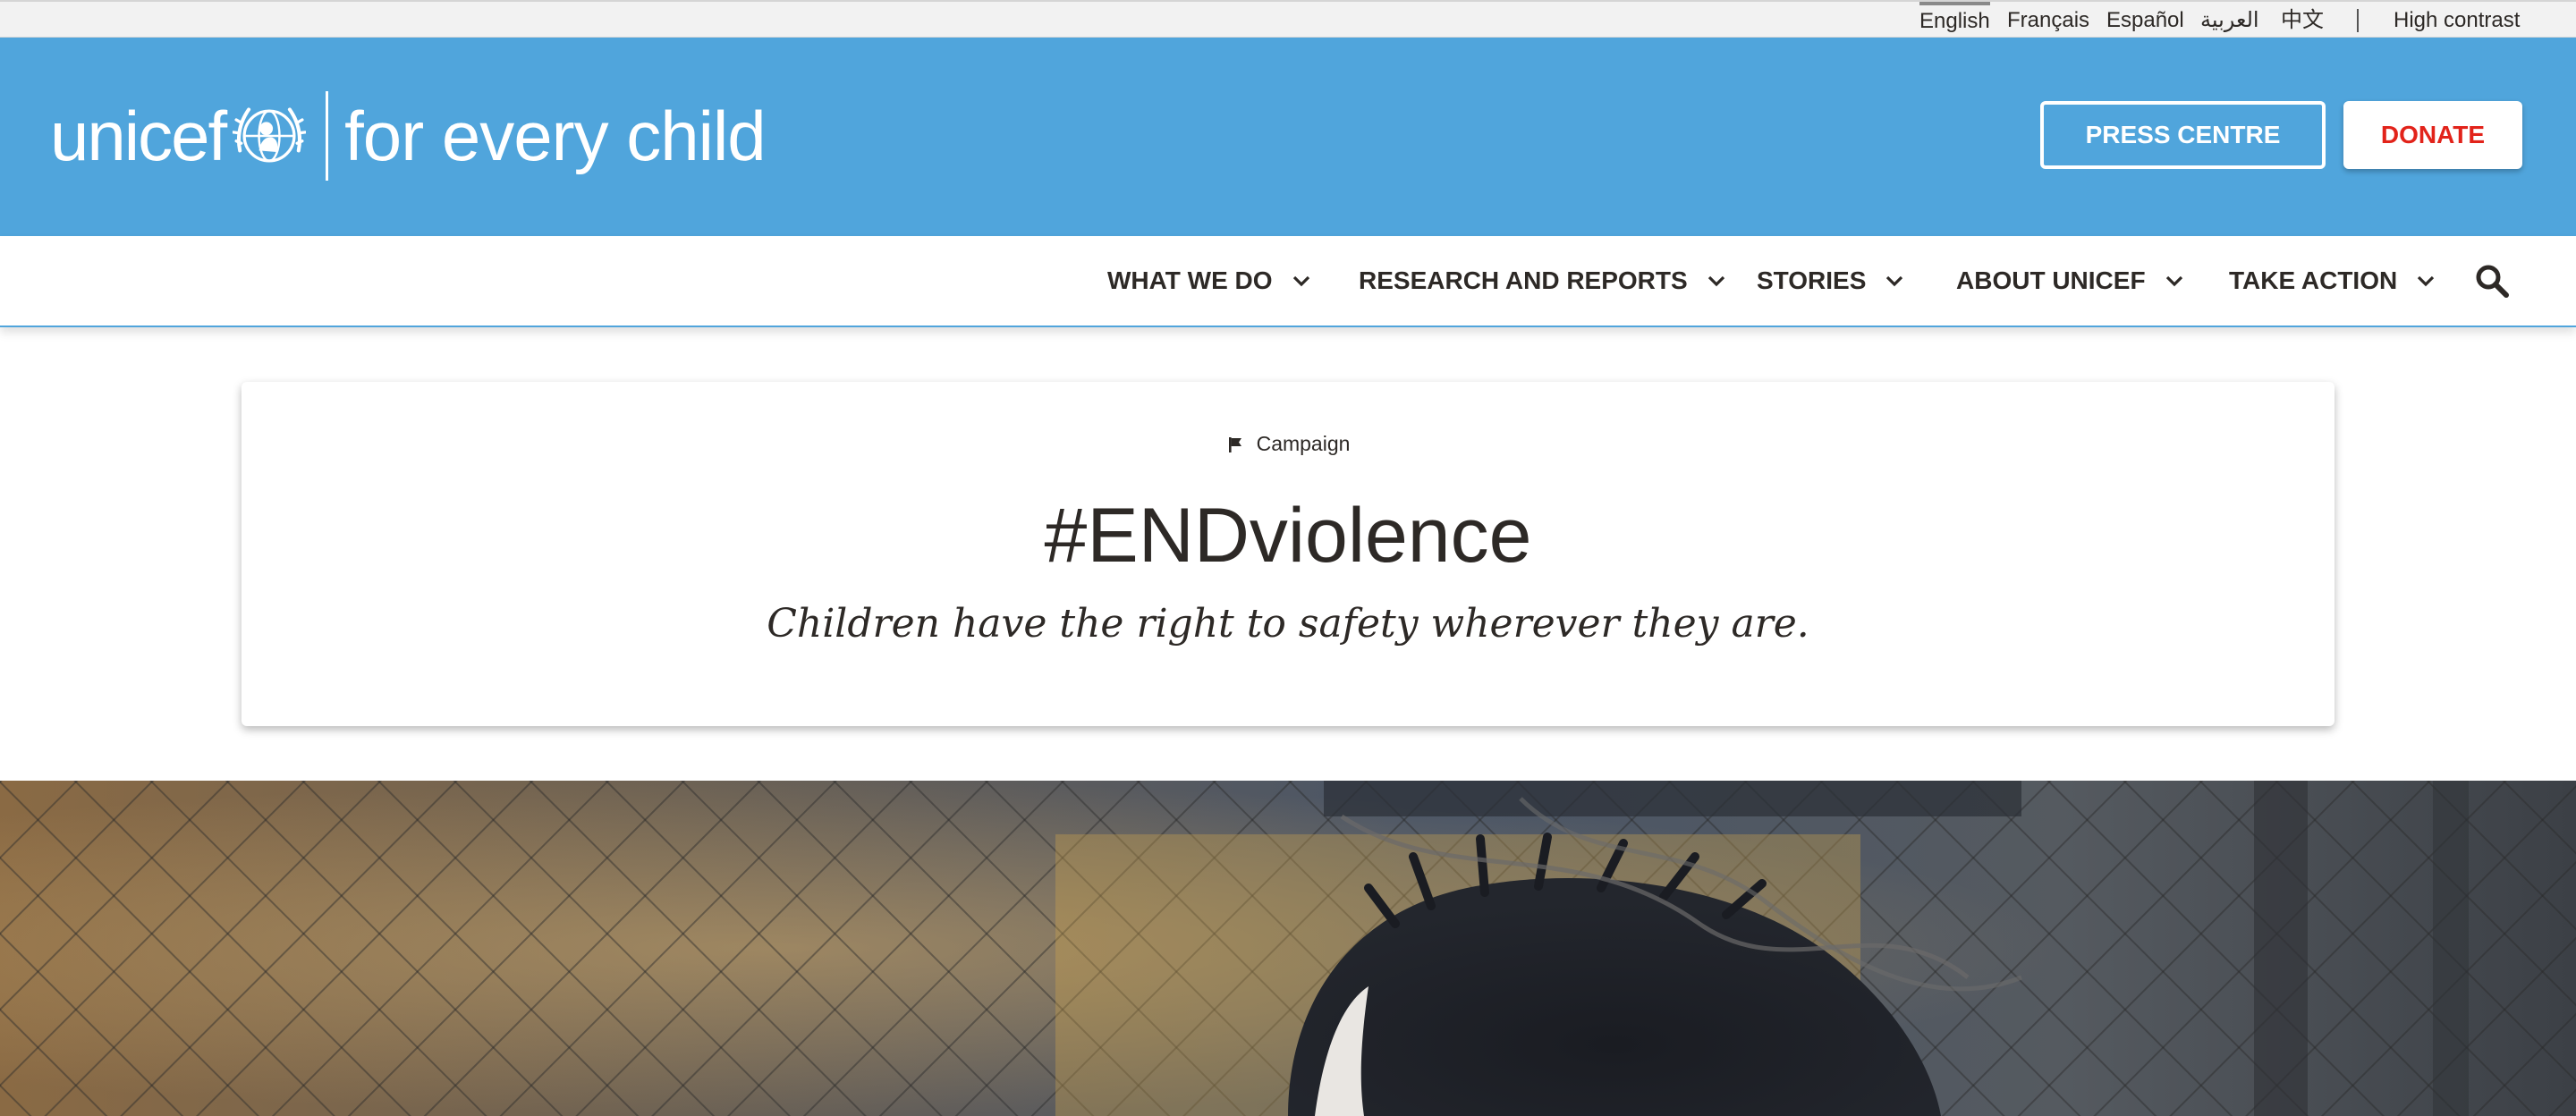 The height and width of the screenshot is (1116, 2576). Describe the element at coordinates (2358, 20) in the screenshot. I see `language-bar-divider` at that location.